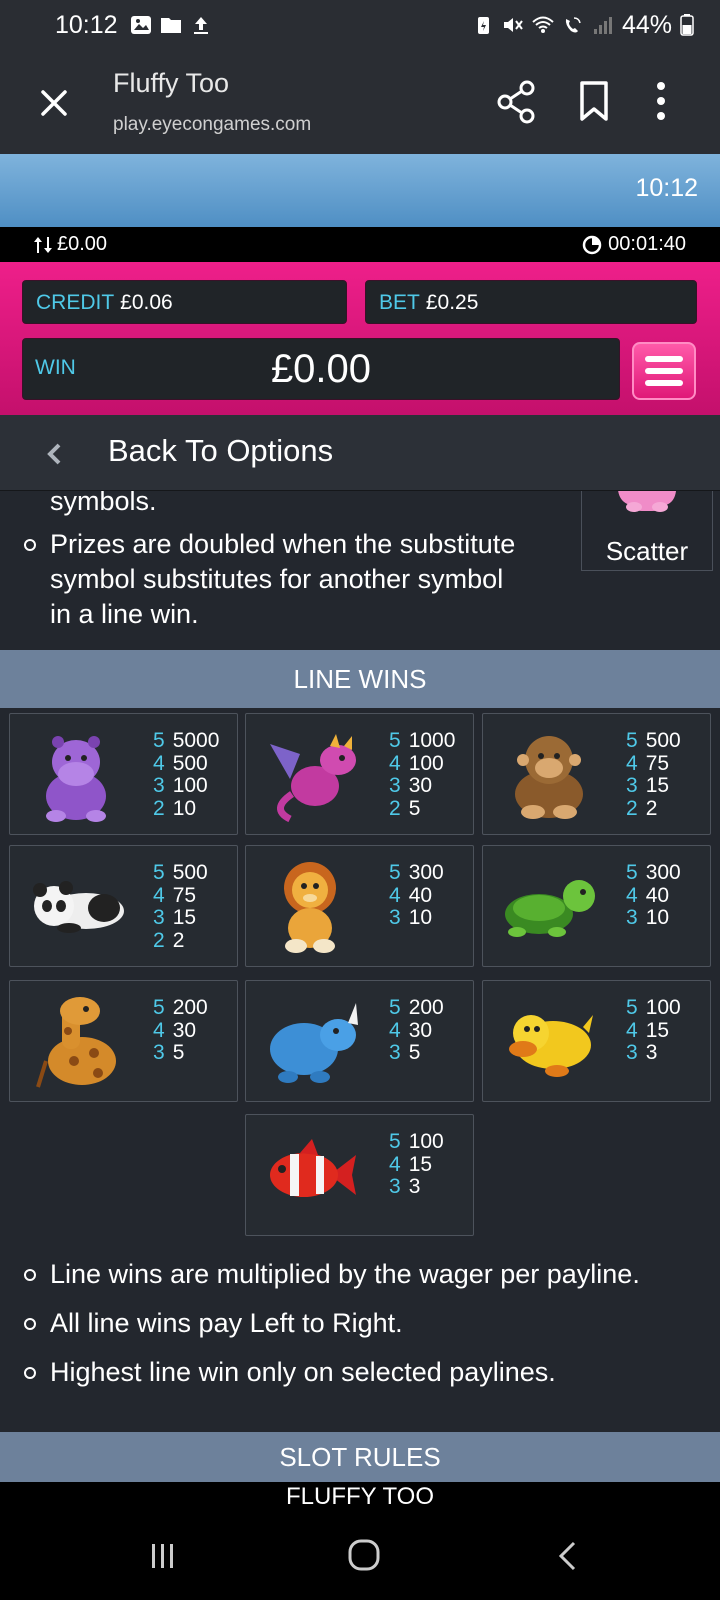  What do you see at coordinates (360, 1497) in the screenshot?
I see `game-name-header: FLUFFY TOO` at bounding box center [360, 1497].